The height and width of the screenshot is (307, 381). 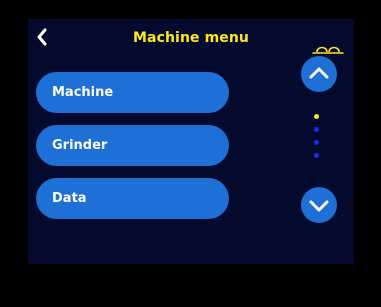 What do you see at coordinates (132, 145) in the screenshot?
I see `menu-item-grinder: Grinder` at bounding box center [132, 145].